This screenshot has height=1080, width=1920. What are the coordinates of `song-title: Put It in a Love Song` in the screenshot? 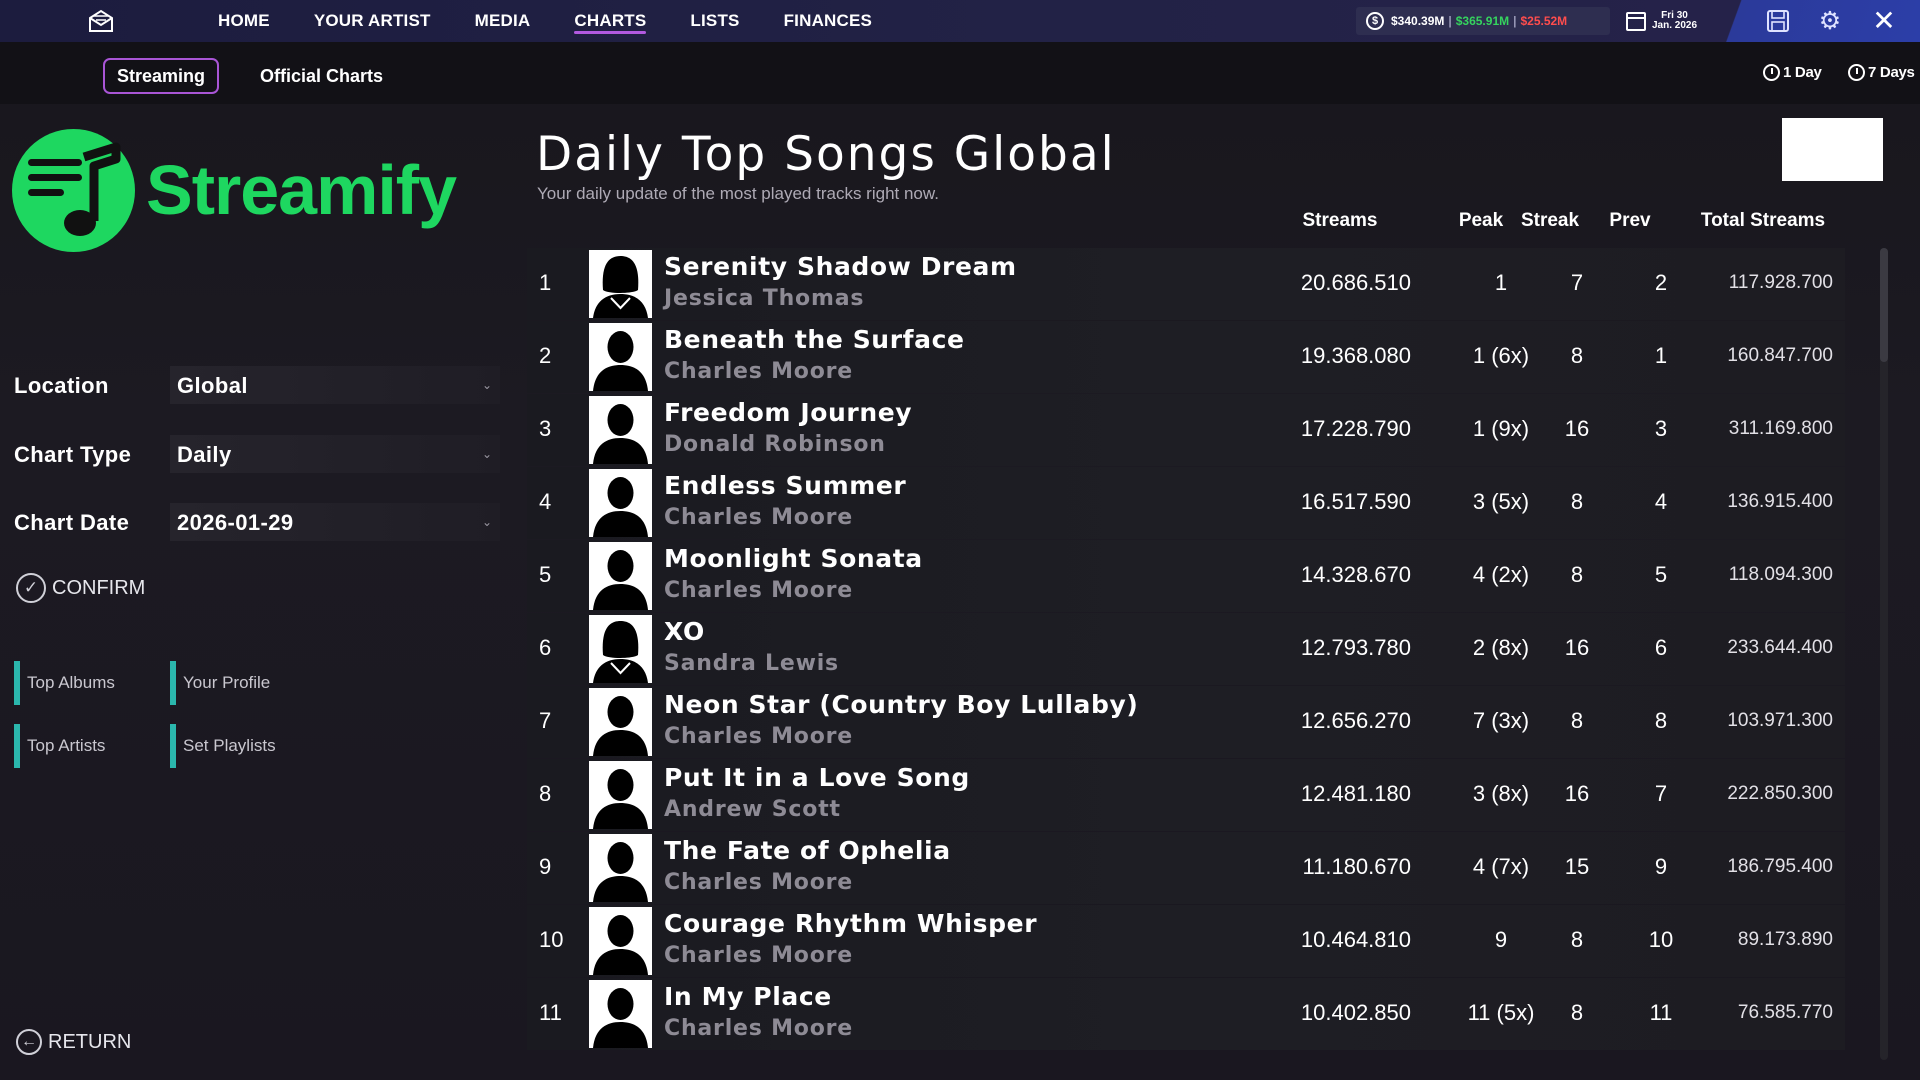 It's located at (817, 777).